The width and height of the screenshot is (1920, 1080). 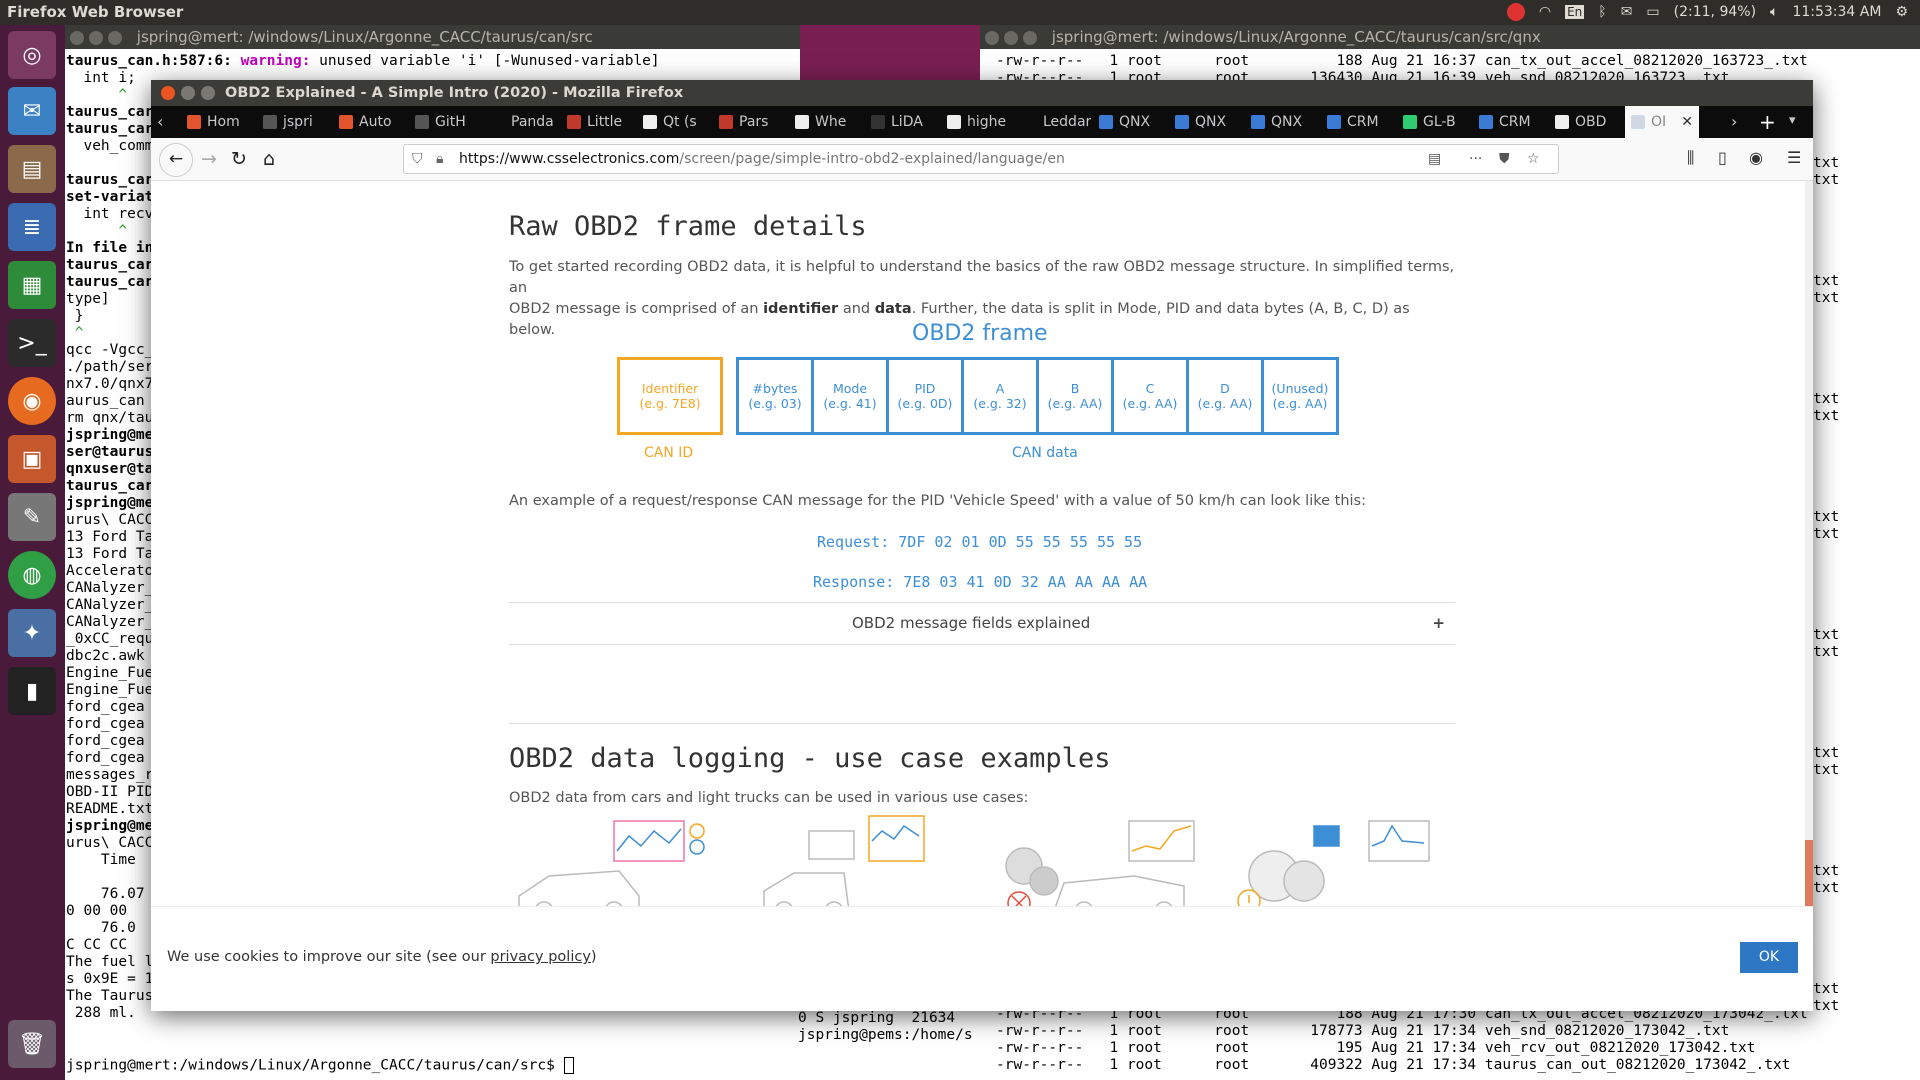 I want to click on browser-tab: Little, so click(x=598, y=122).